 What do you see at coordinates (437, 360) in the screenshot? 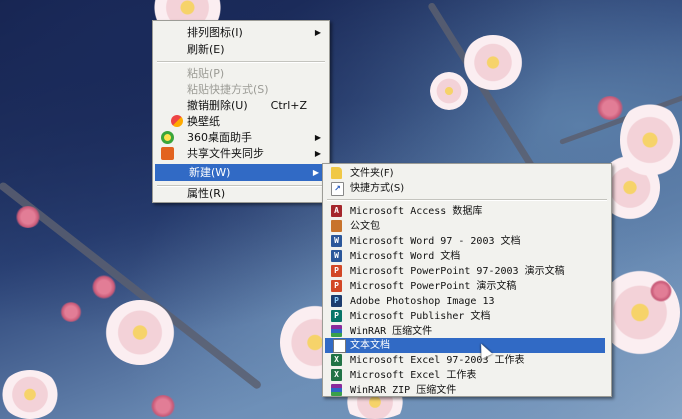
I see `menu-item-label: Microsoft Excel 97-2003 工作表` at bounding box center [437, 360].